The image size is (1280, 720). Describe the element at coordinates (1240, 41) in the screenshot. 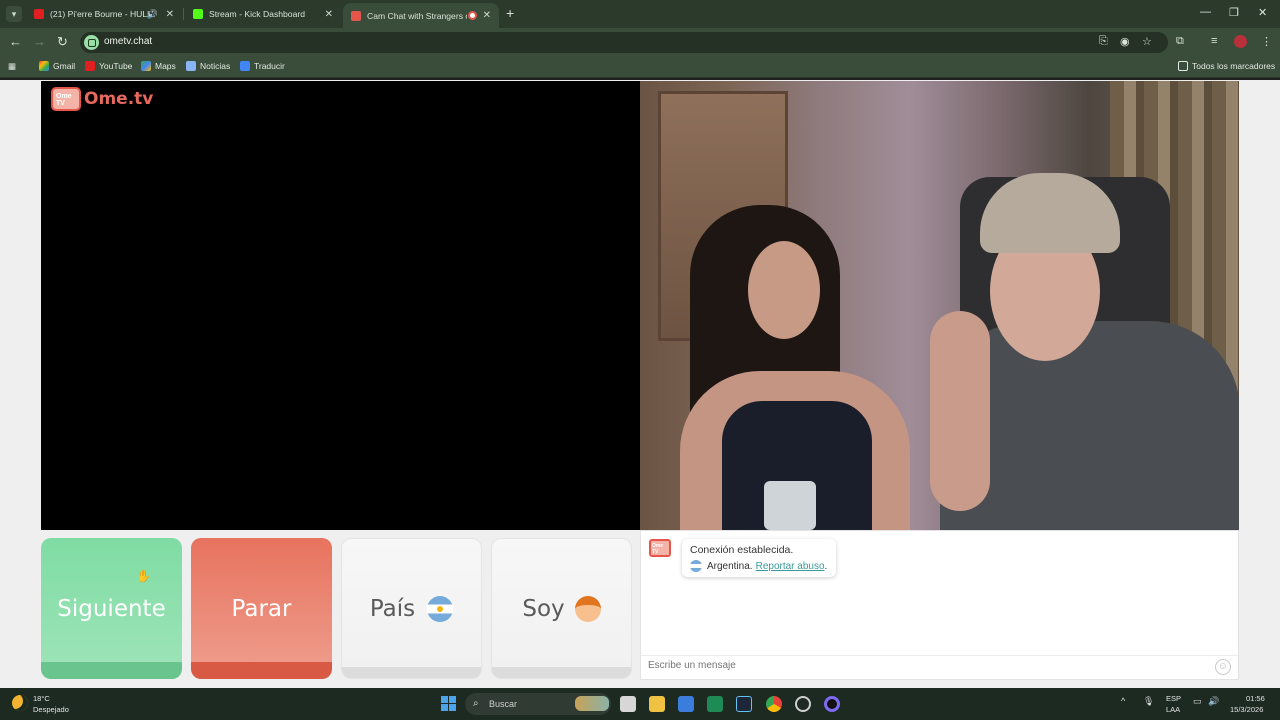

I see `profile-avatar-icon` at that location.